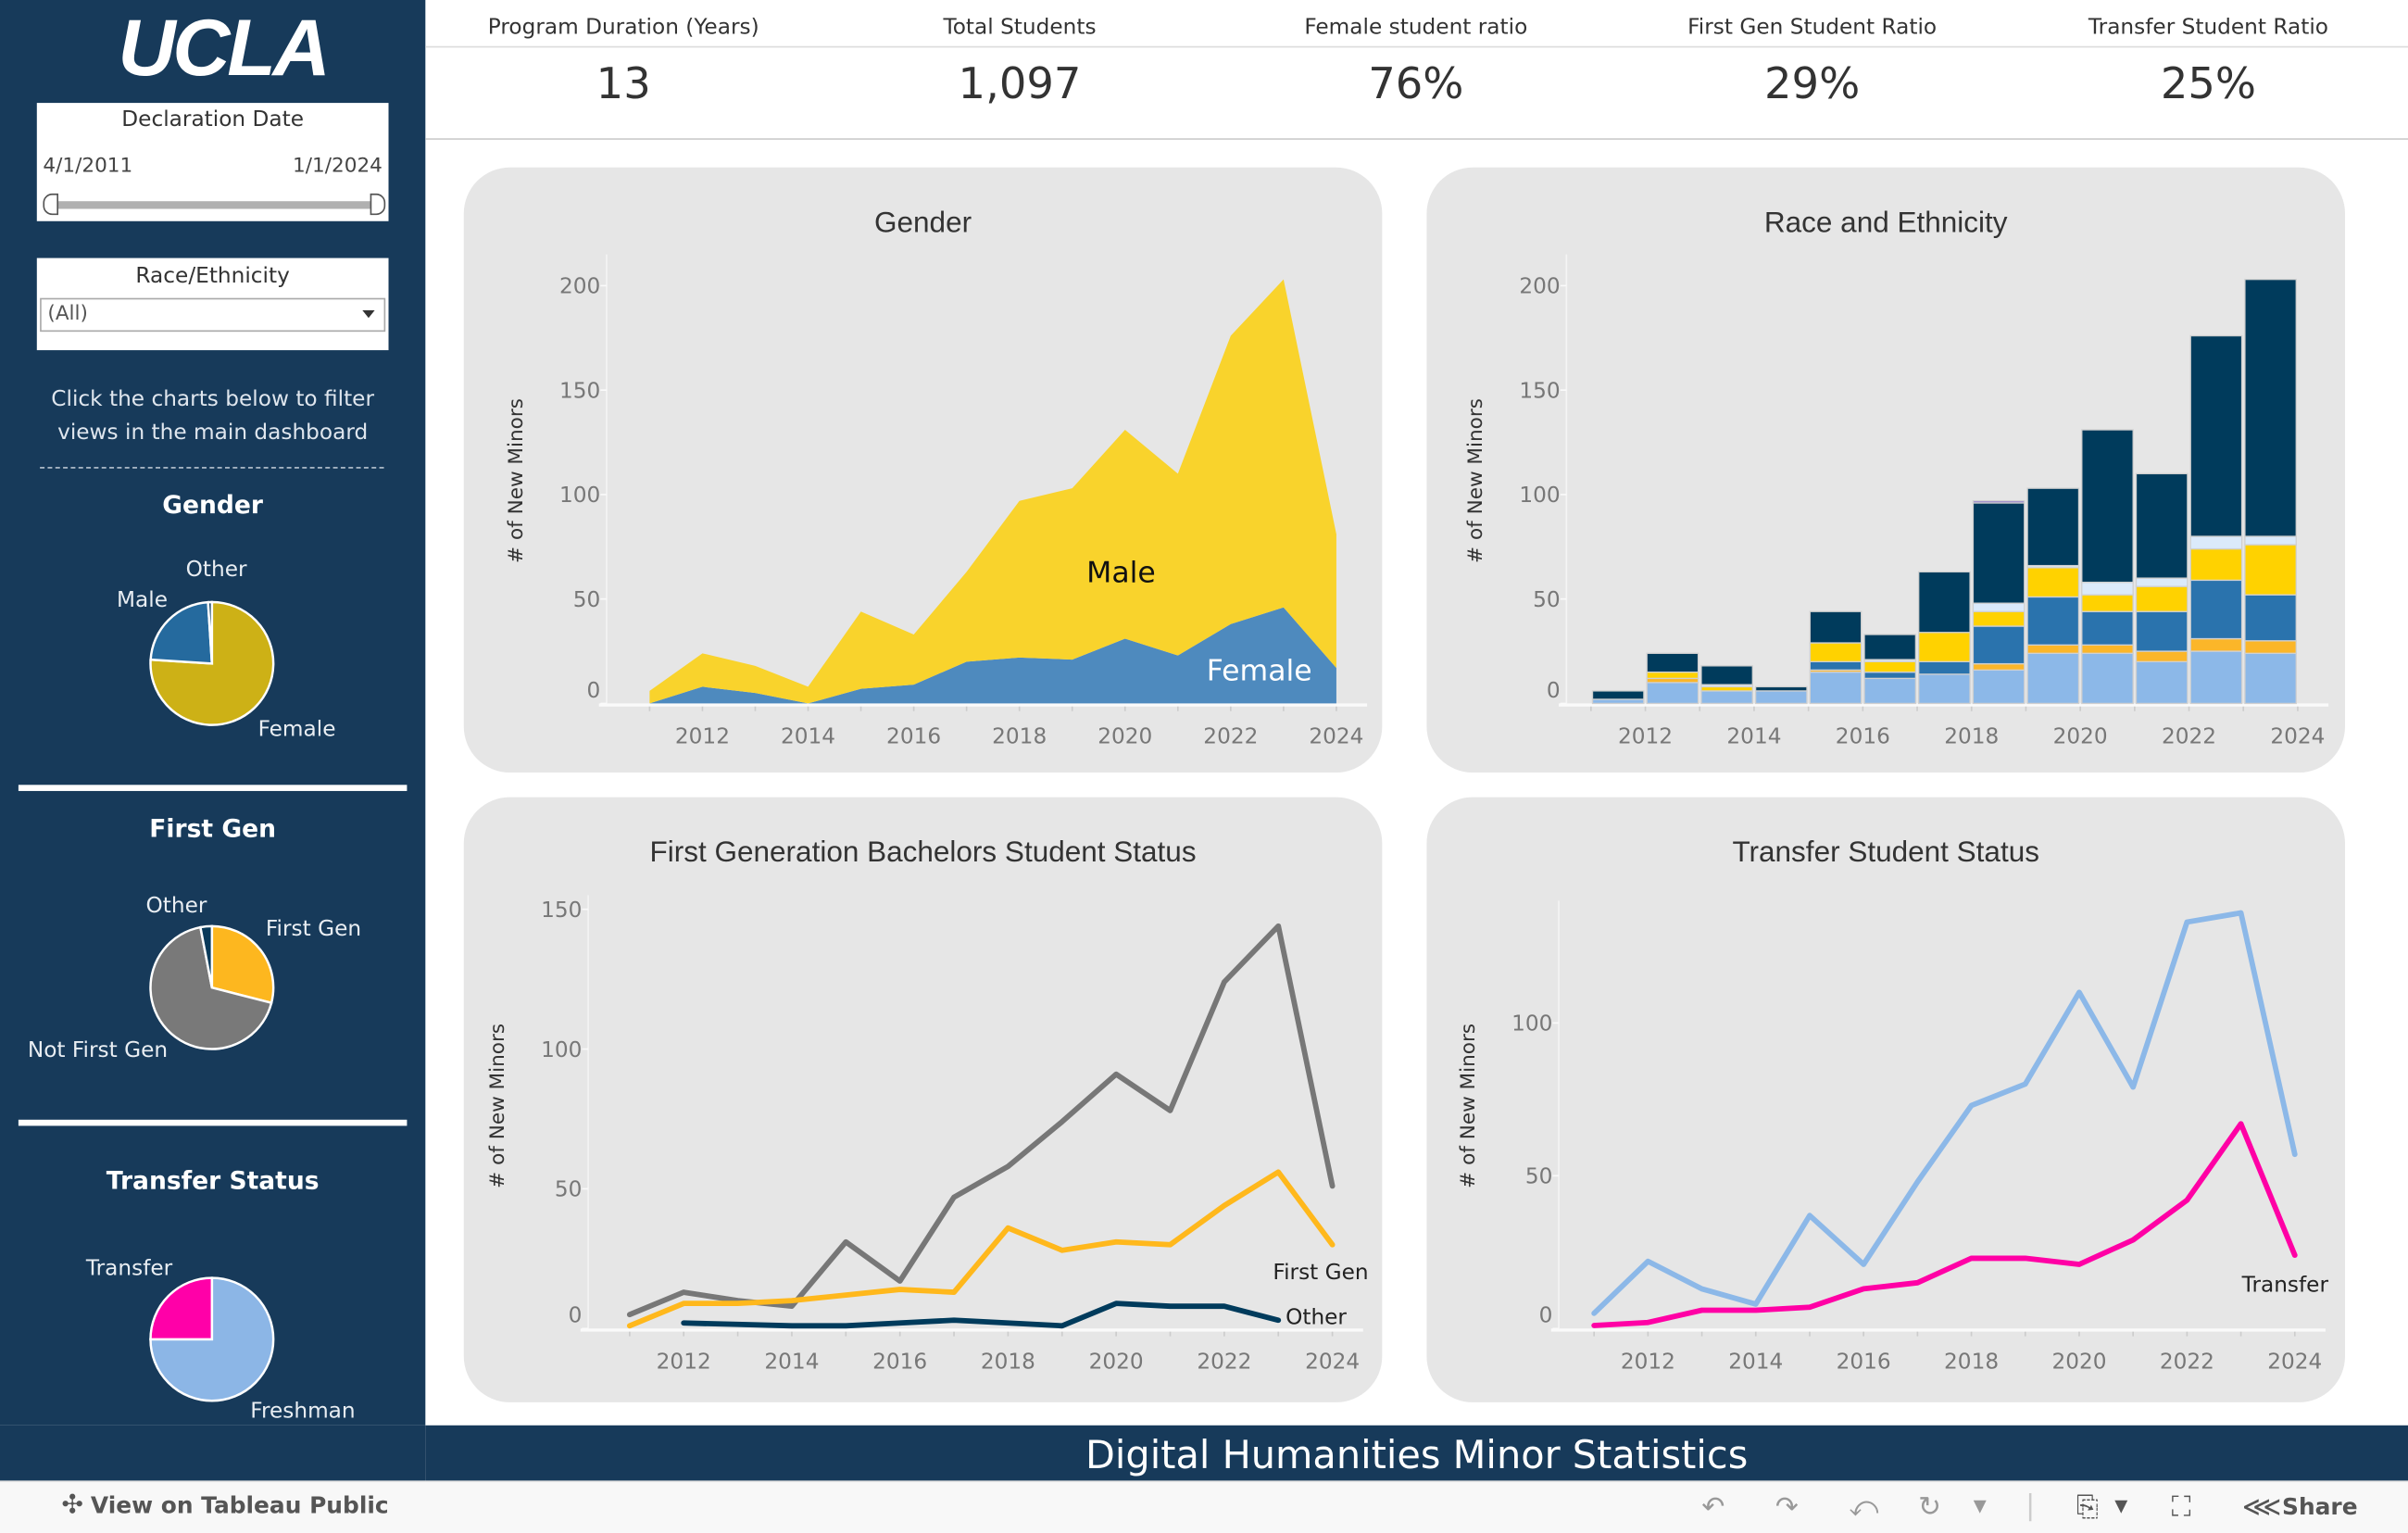 Image resolution: width=2408 pixels, height=1533 pixels. What do you see at coordinates (212, 668) in the screenshot?
I see `gender-pie` at bounding box center [212, 668].